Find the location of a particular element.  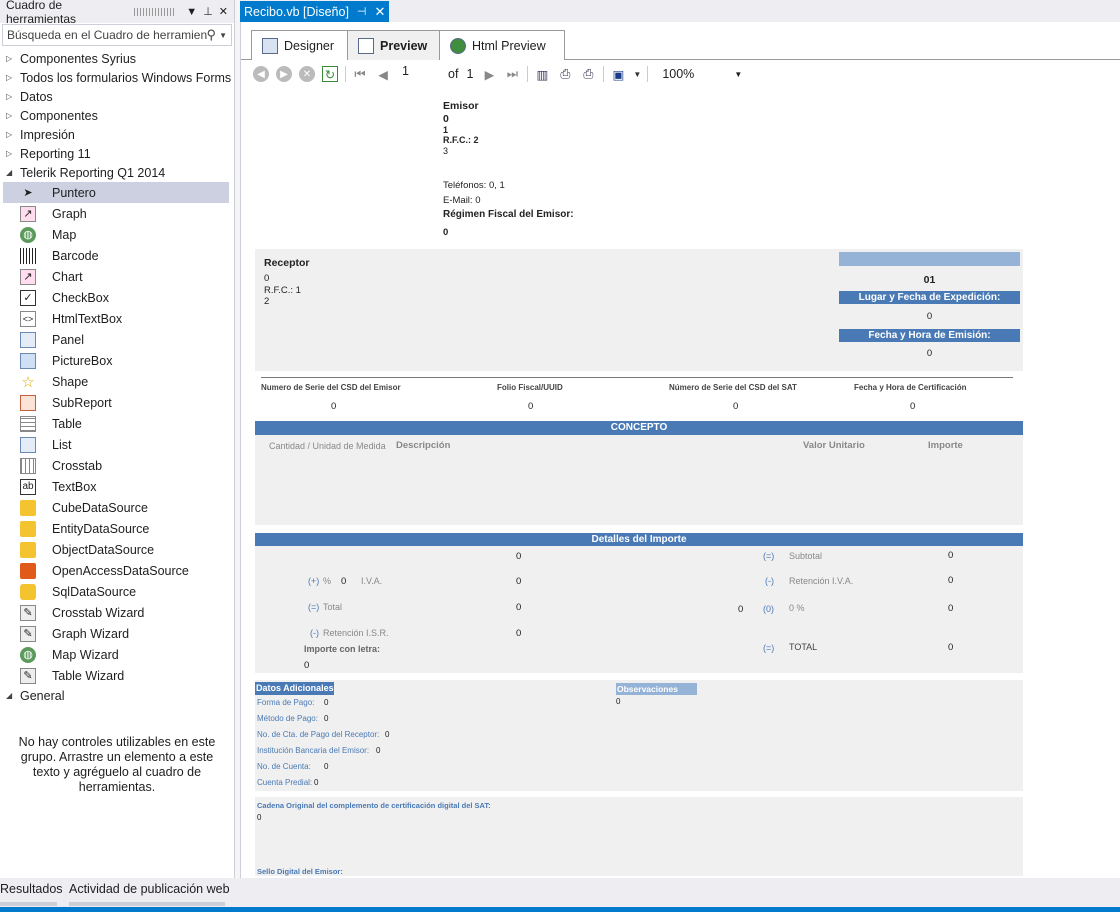

document-map-icon: ▥ is located at coordinates (542, 74).